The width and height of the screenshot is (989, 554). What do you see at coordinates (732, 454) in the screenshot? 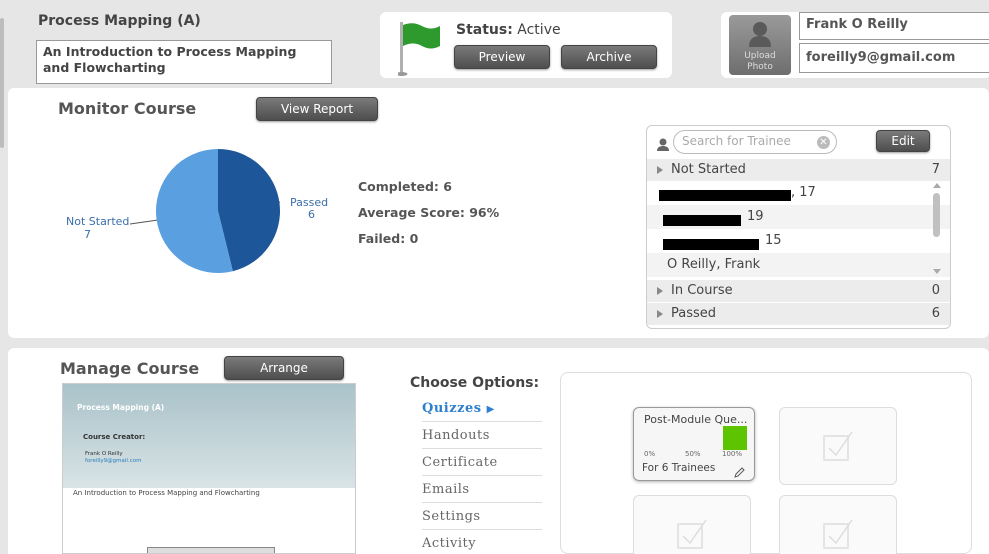
I see `scale-100: 100%` at bounding box center [732, 454].